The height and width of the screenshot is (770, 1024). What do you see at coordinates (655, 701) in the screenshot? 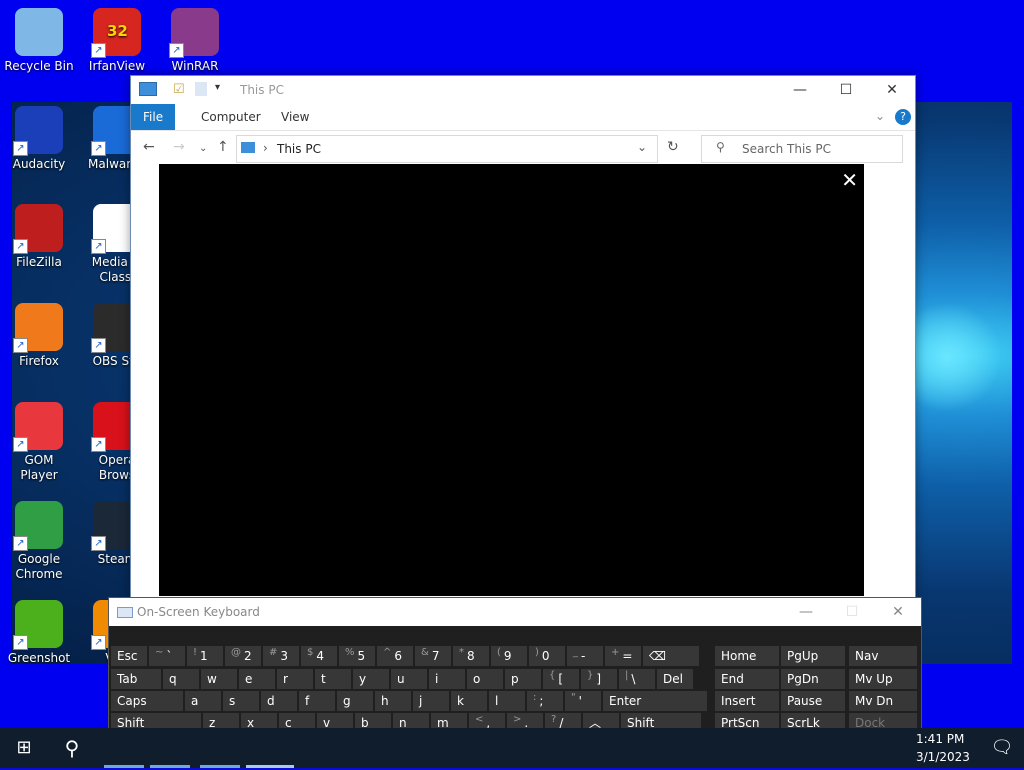
I see `key-enter: Enter` at bounding box center [655, 701].